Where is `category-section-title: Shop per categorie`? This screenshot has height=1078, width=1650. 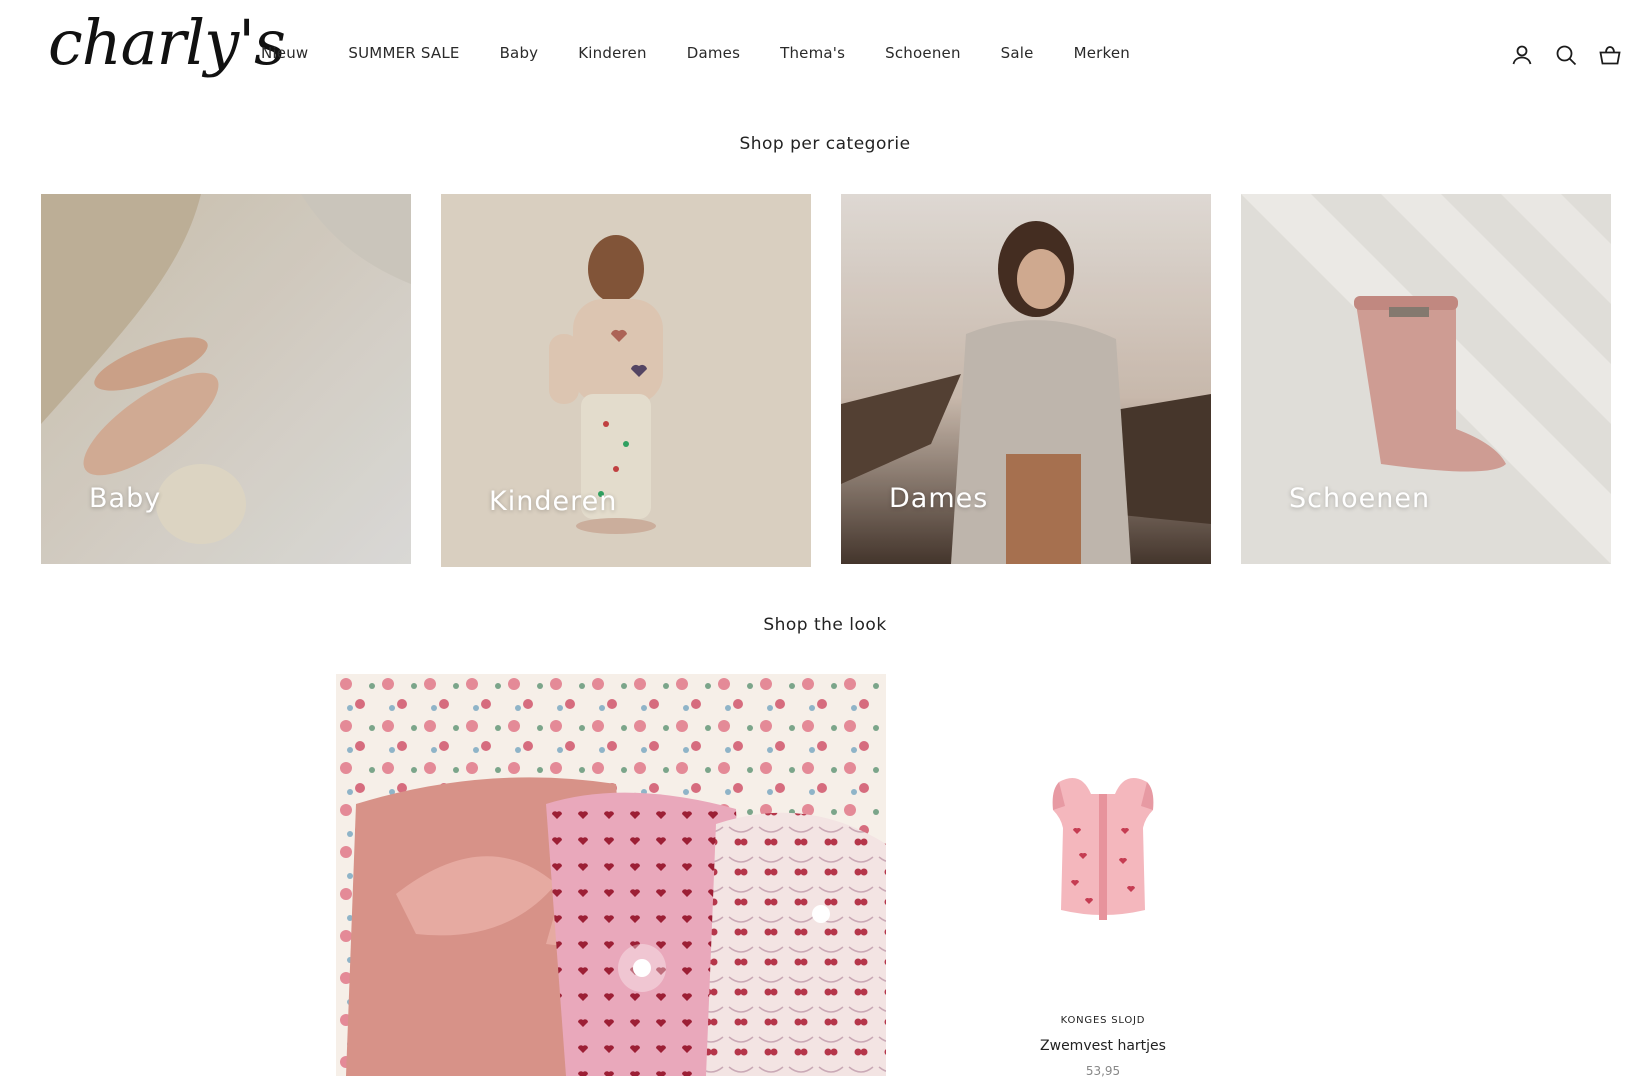
category-section-title: Shop per categorie is located at coordinates (825, 144).